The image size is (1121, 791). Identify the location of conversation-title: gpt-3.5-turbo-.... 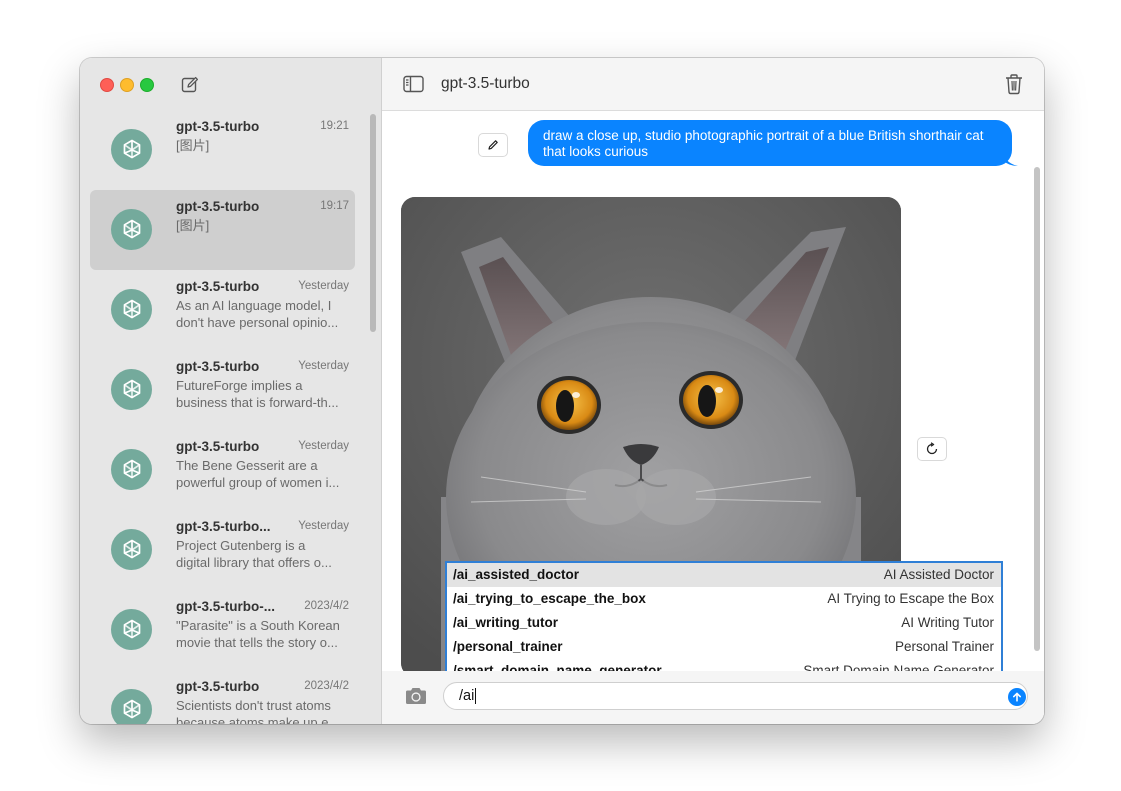
(225, 606).